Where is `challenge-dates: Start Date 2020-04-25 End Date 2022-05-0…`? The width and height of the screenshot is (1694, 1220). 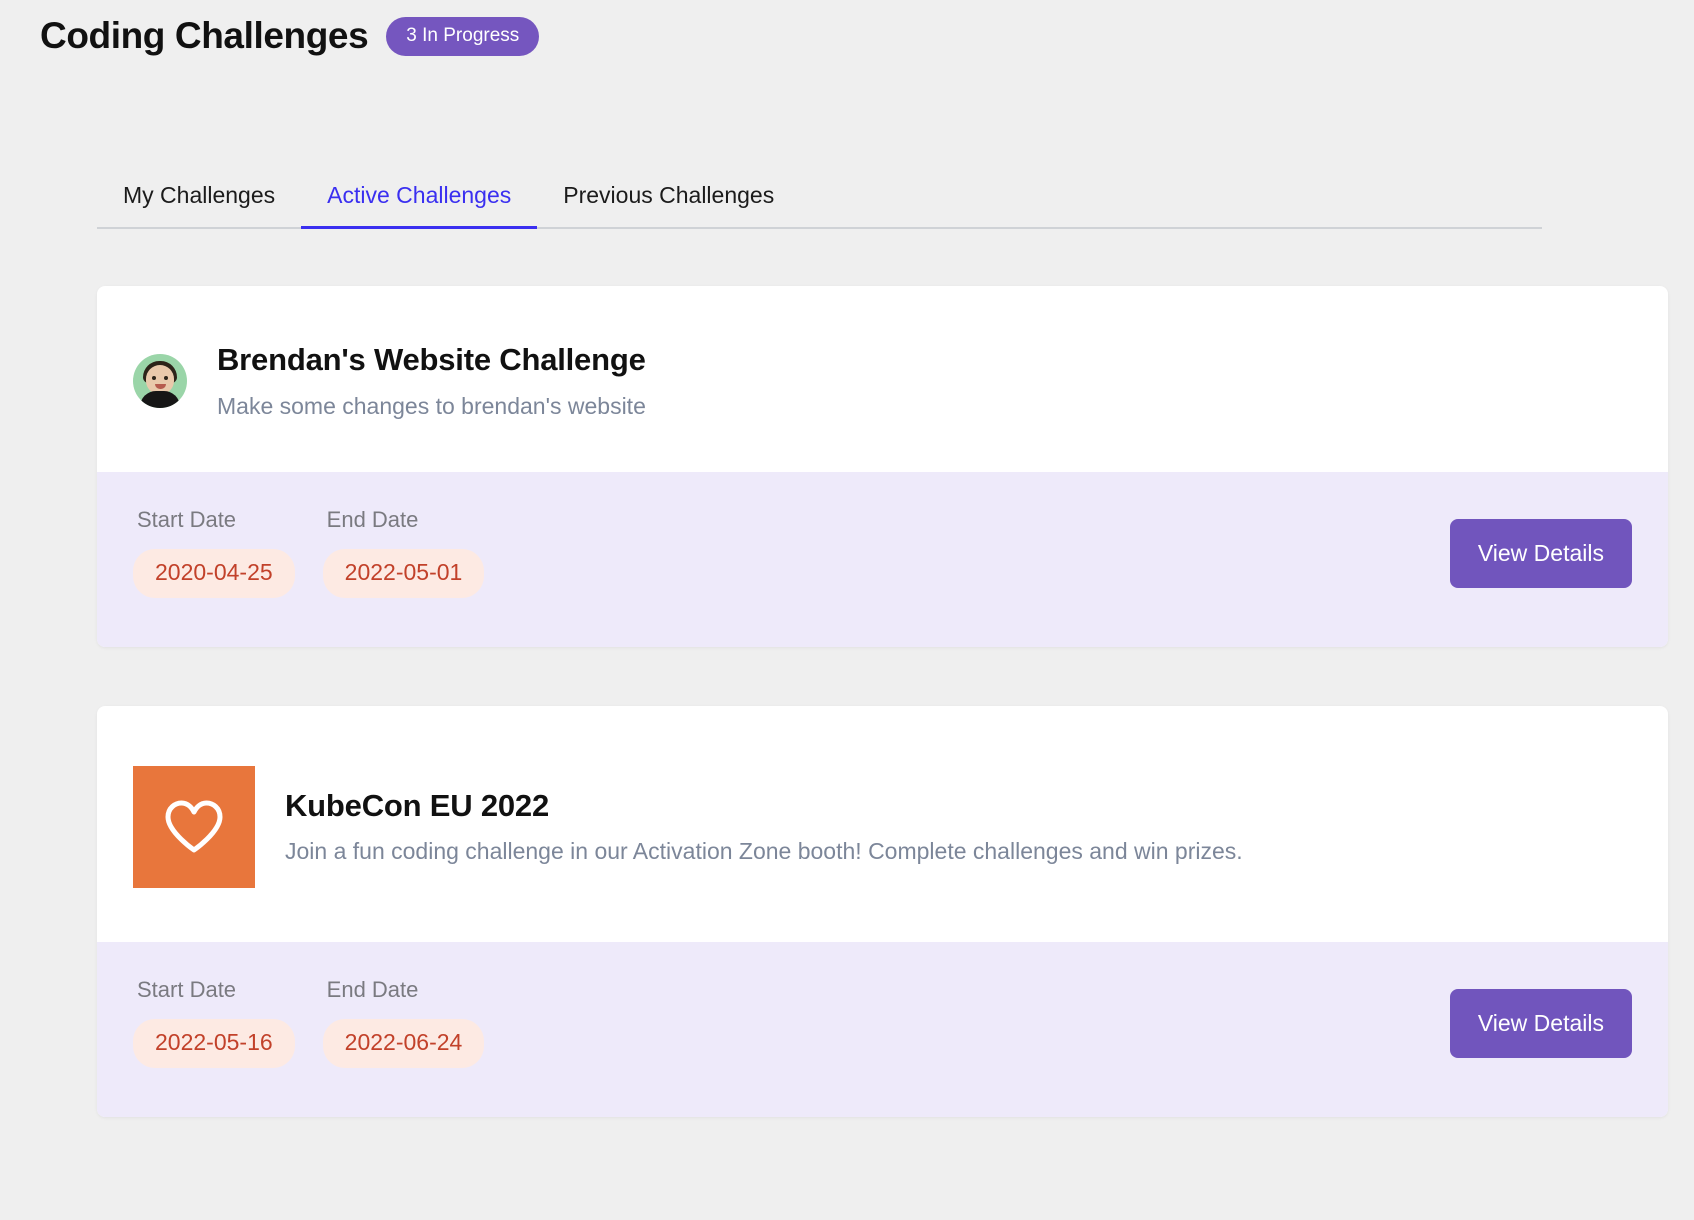
challenge-dates: Start Date 2020-04-25 End Date 2022-05-0… is located at coordinates (309, 553).